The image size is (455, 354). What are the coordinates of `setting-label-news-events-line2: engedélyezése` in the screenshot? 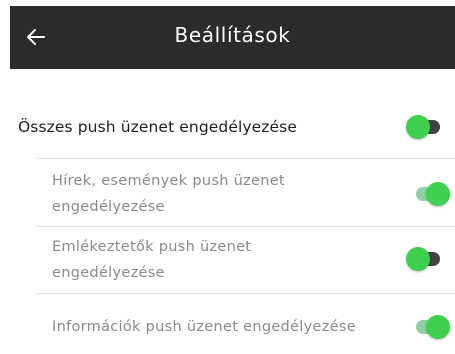 It's located at (108, 207).